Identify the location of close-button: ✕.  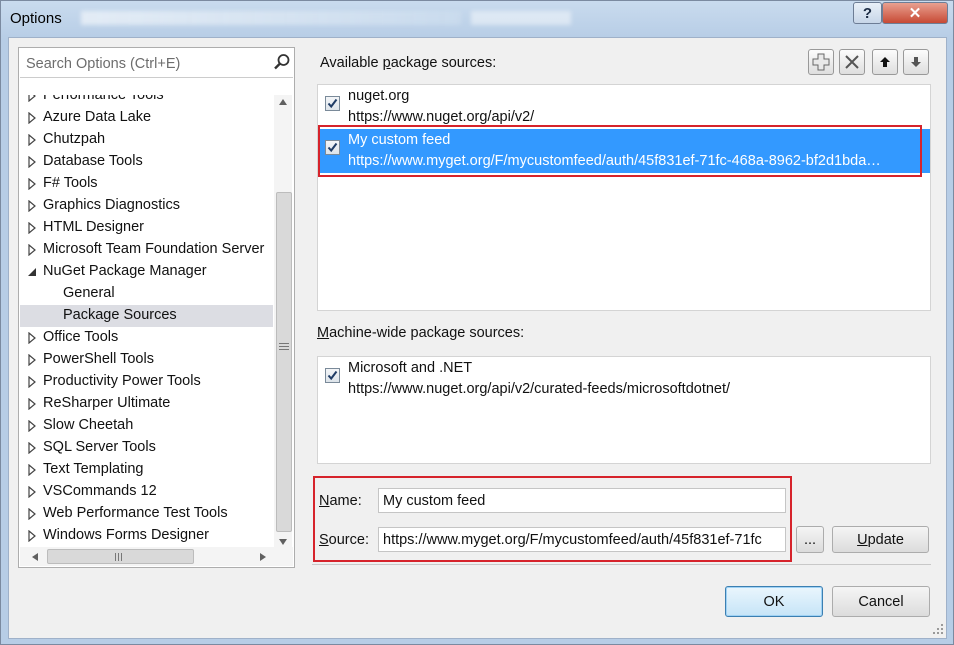
(915, 13).